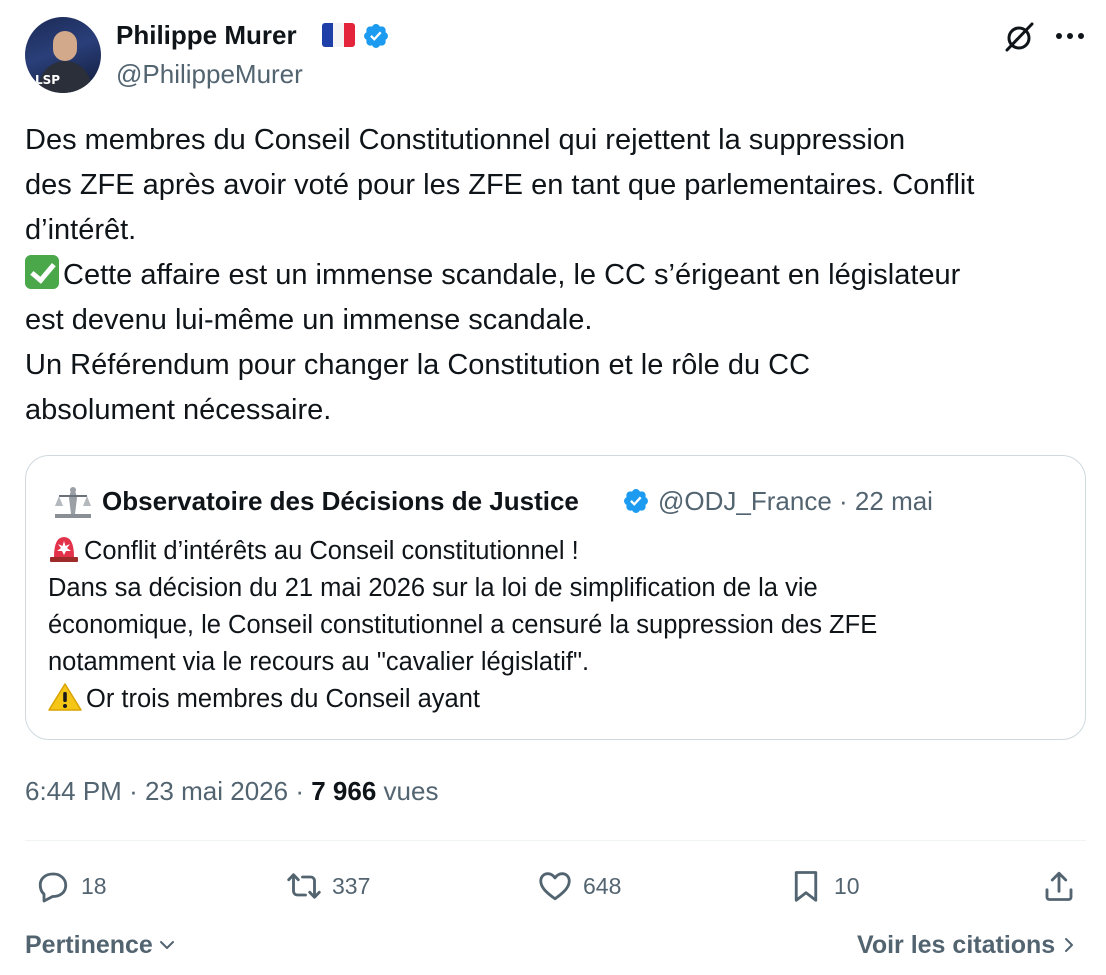 The width and height of the screenshot is (1106, 975). Describe the element at coordinates (555, 840) in the screenshot. I see `divider` at that location.